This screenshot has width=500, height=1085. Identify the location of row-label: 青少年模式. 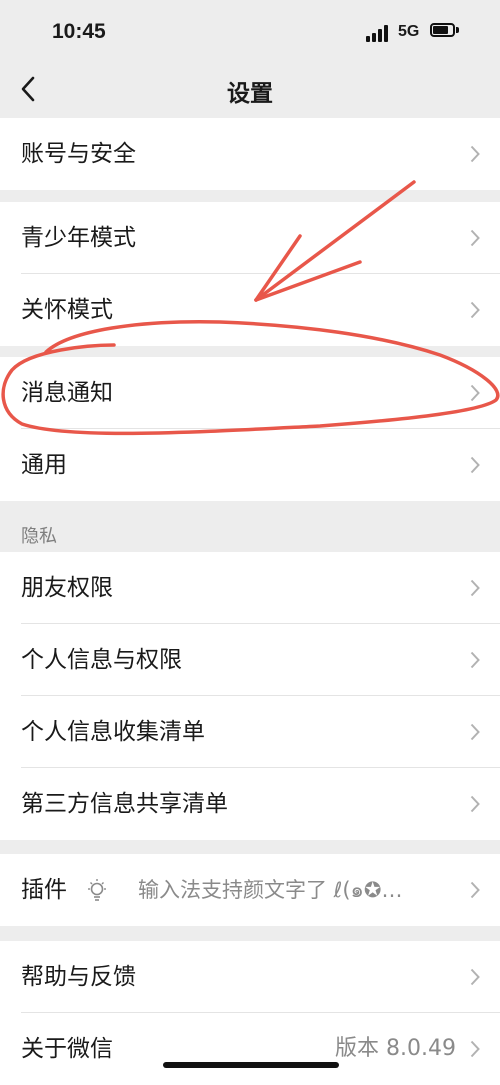
(78, 238).